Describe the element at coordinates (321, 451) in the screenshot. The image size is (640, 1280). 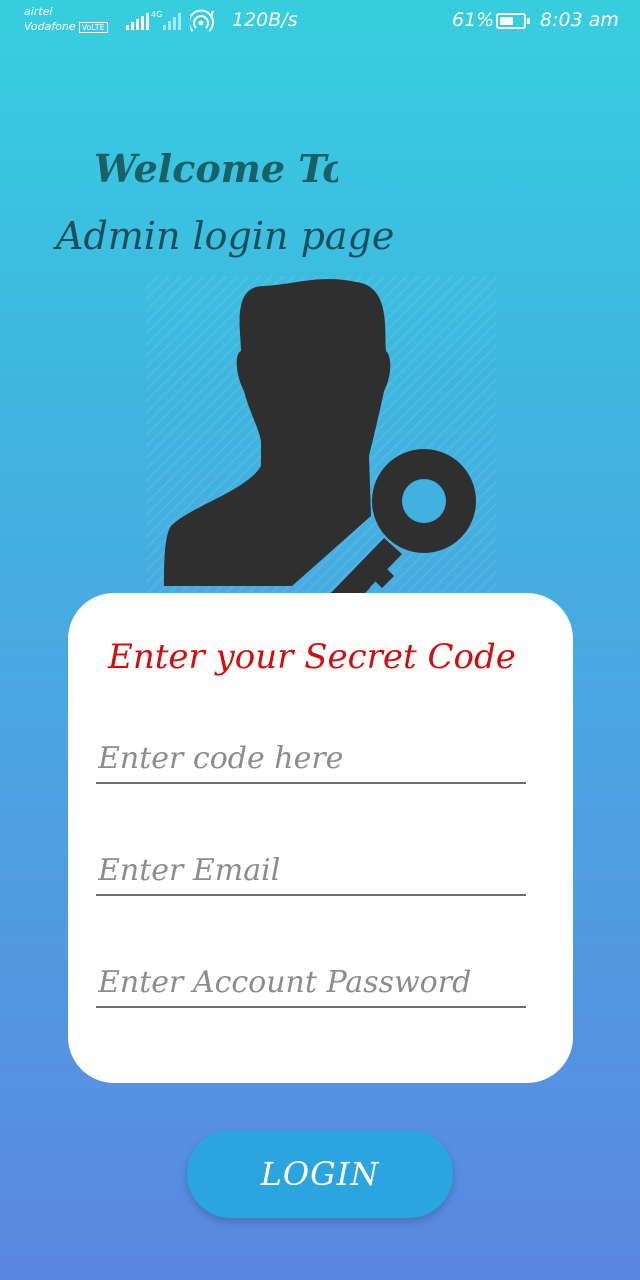
I see `admin-key-icon` at that location.